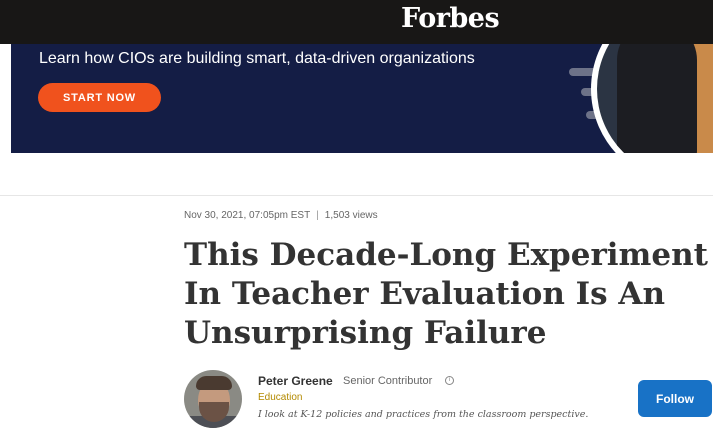  Describe the element at coordinates (213, 399) in the screenshot. I see `author-avatar` at that location.